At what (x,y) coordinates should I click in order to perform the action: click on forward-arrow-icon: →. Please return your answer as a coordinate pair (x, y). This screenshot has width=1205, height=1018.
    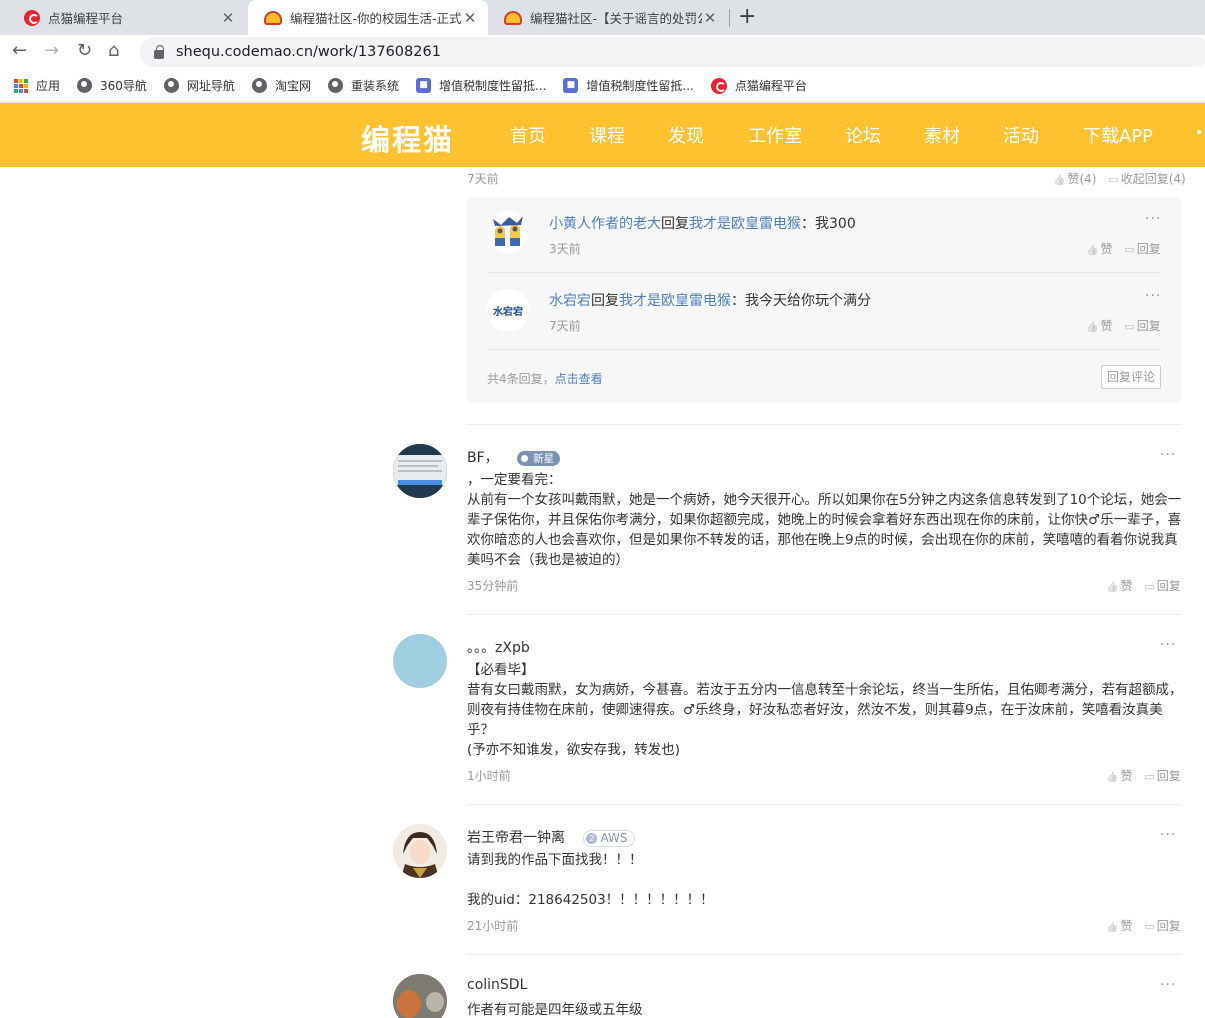
    Looking at the image, I should click on (51, 50).